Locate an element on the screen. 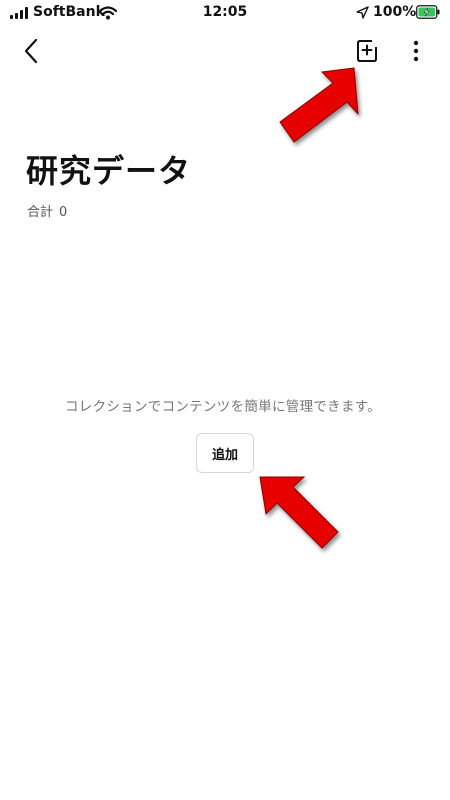 The height and width of the screenshot is (800, 450). battery-charging-icon is located at coordinates (428, 12).